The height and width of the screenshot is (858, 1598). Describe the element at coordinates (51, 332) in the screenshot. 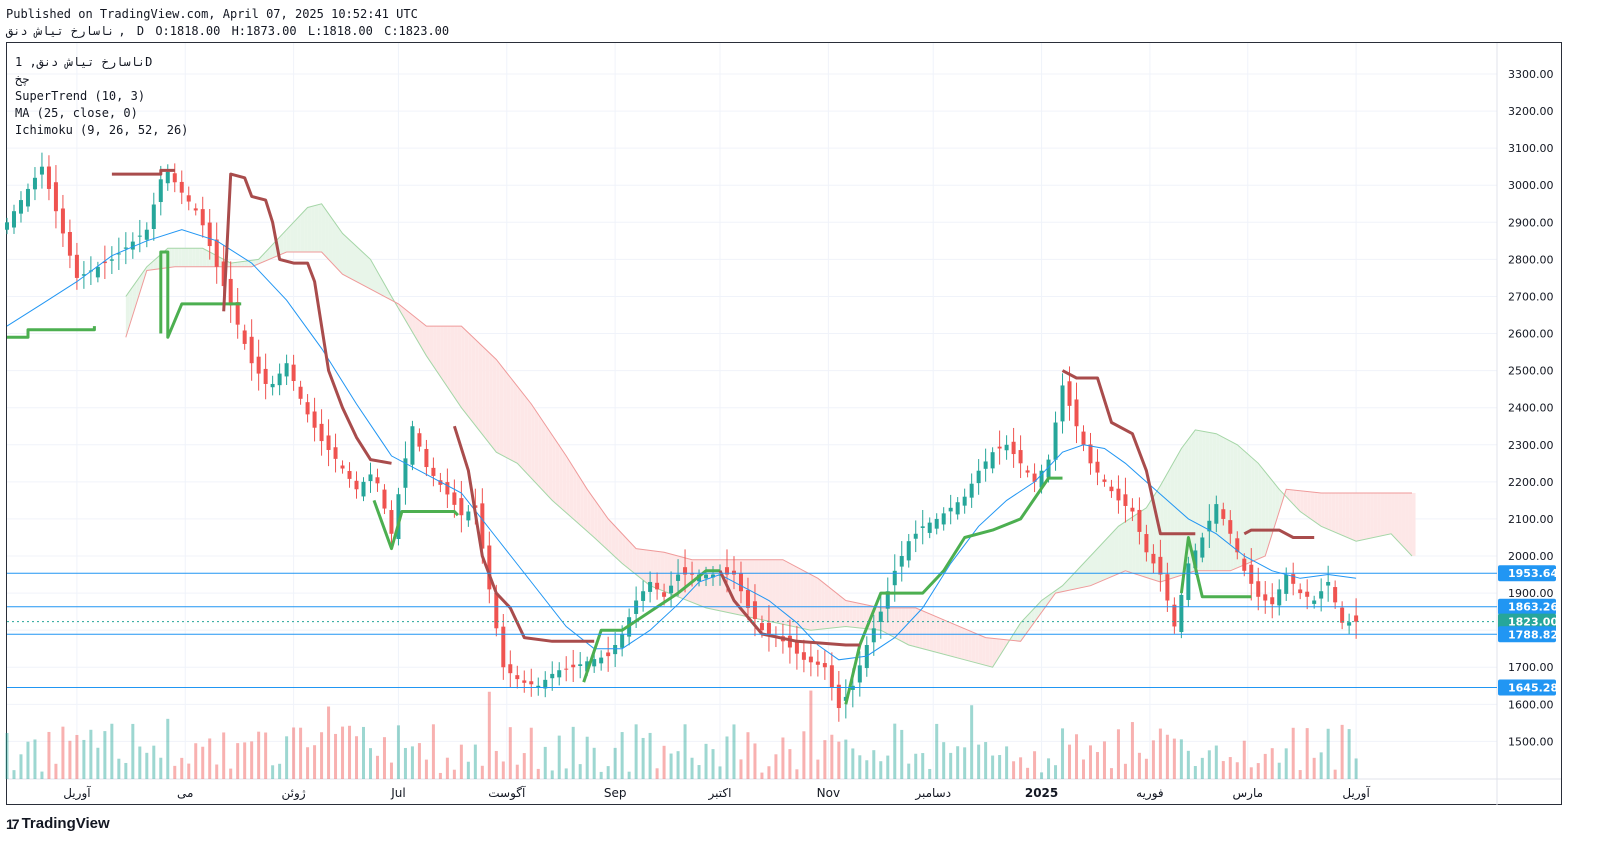

I see `supertrend-up-line` at that location.